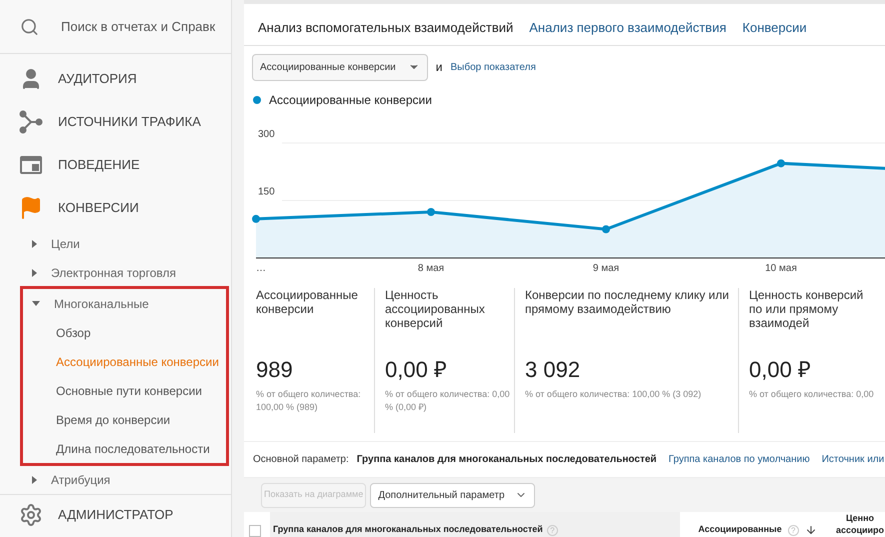 The height and width of the screenshot is (537, 885). What do you see at coordinates (781, 267) in the screenshot?
I see `x-tick-label: 10 мая` at bounding box center [781, 267].